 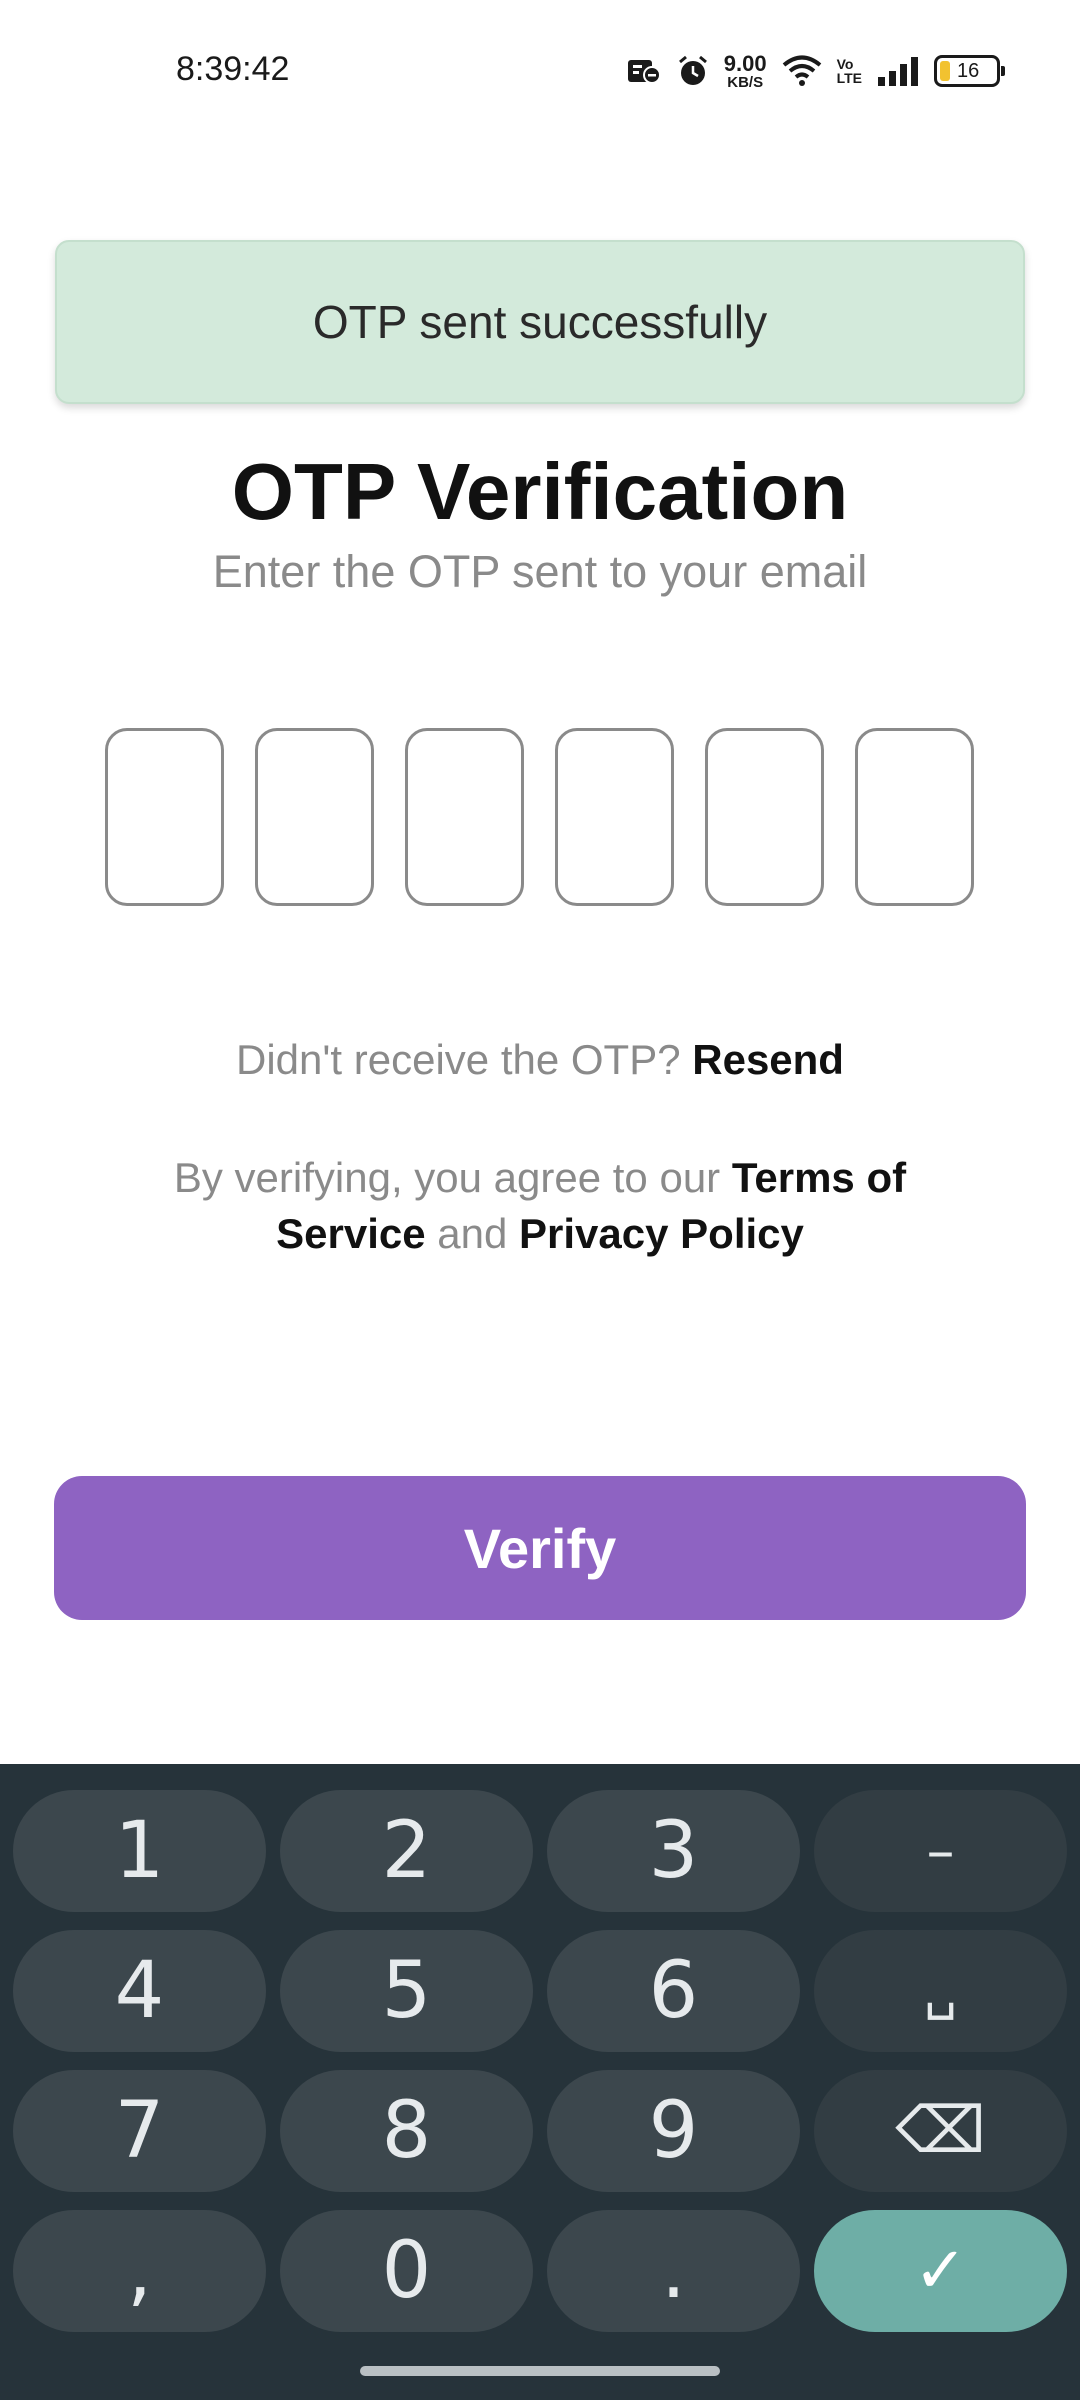 I want to click on success-toast: OTP sent successfully, so click(x=540, y=322).